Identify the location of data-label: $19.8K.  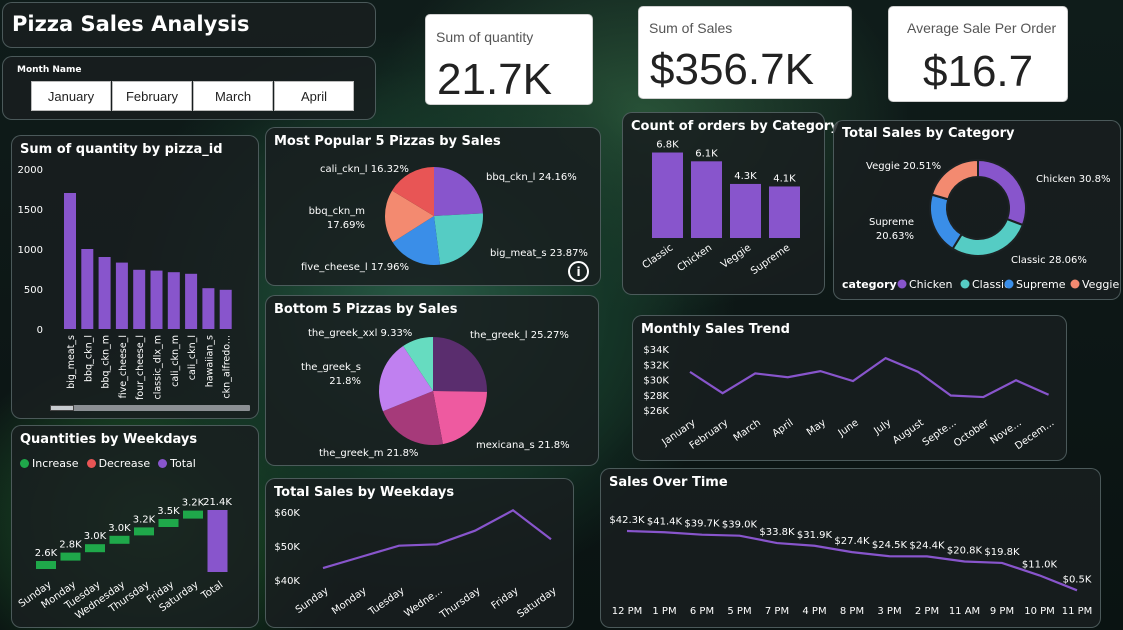
(1002, 552).